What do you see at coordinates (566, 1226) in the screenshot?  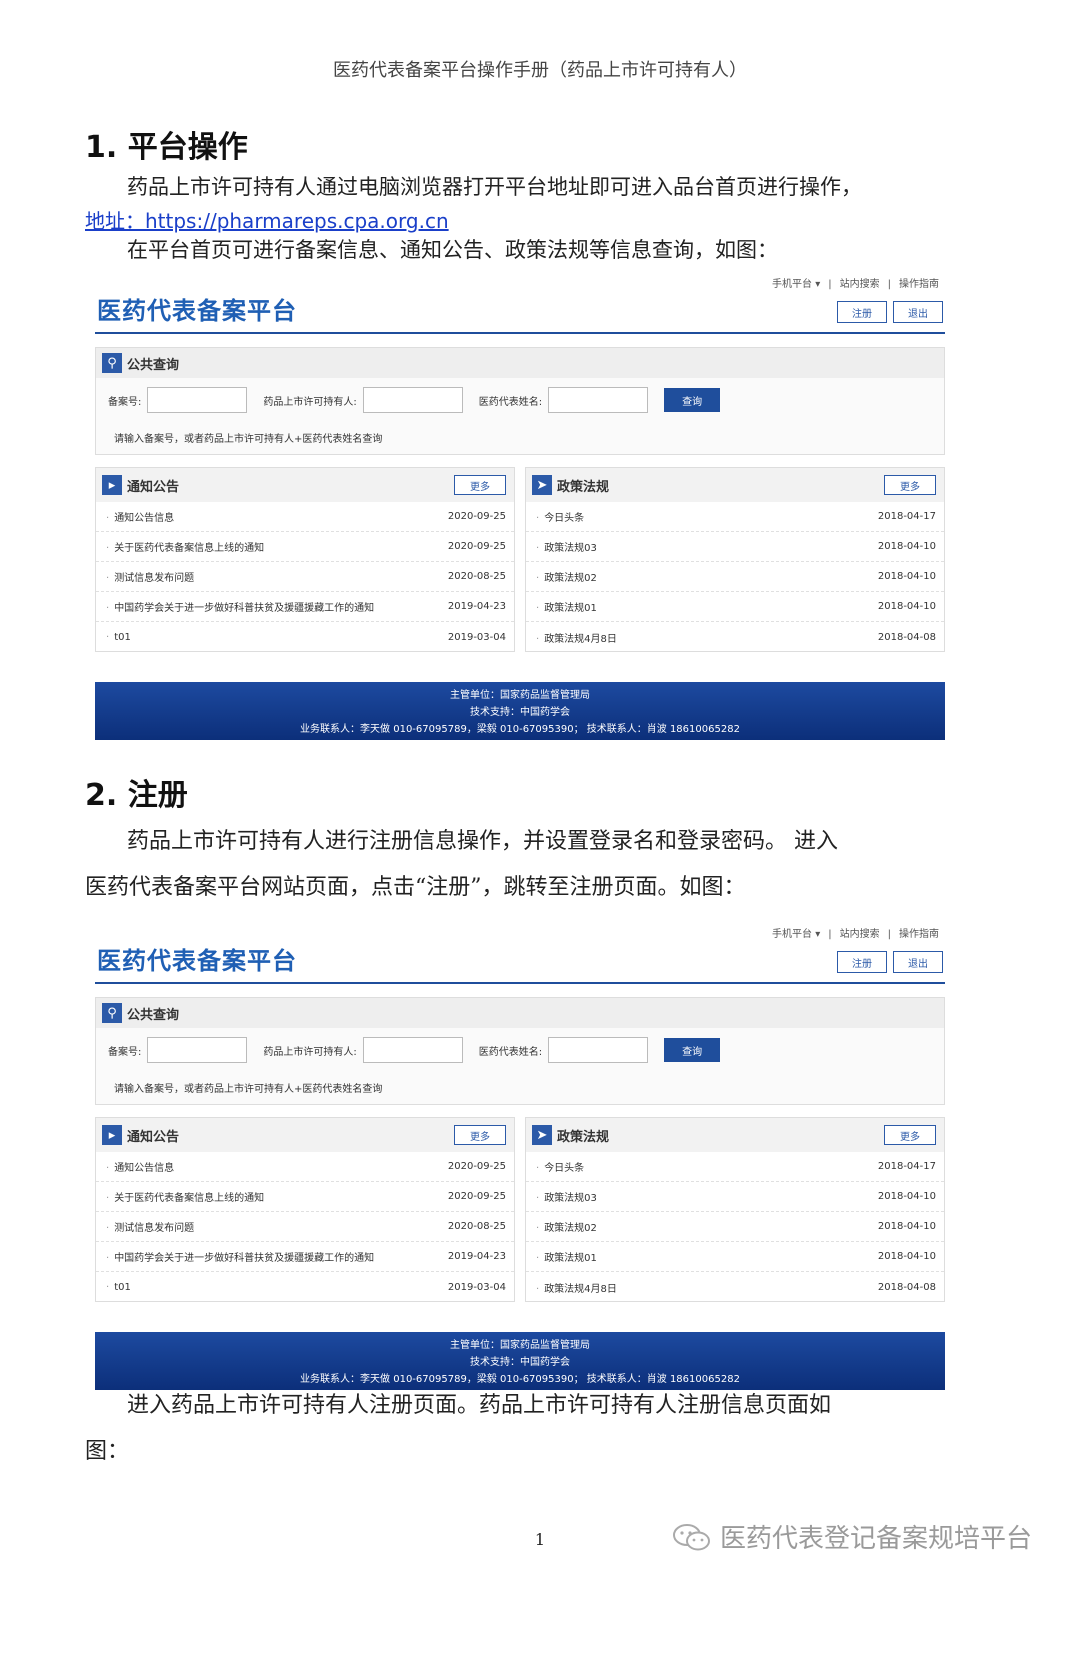 I see `policy-item-title: 政策法规02` at bounding box center [566, 1226].